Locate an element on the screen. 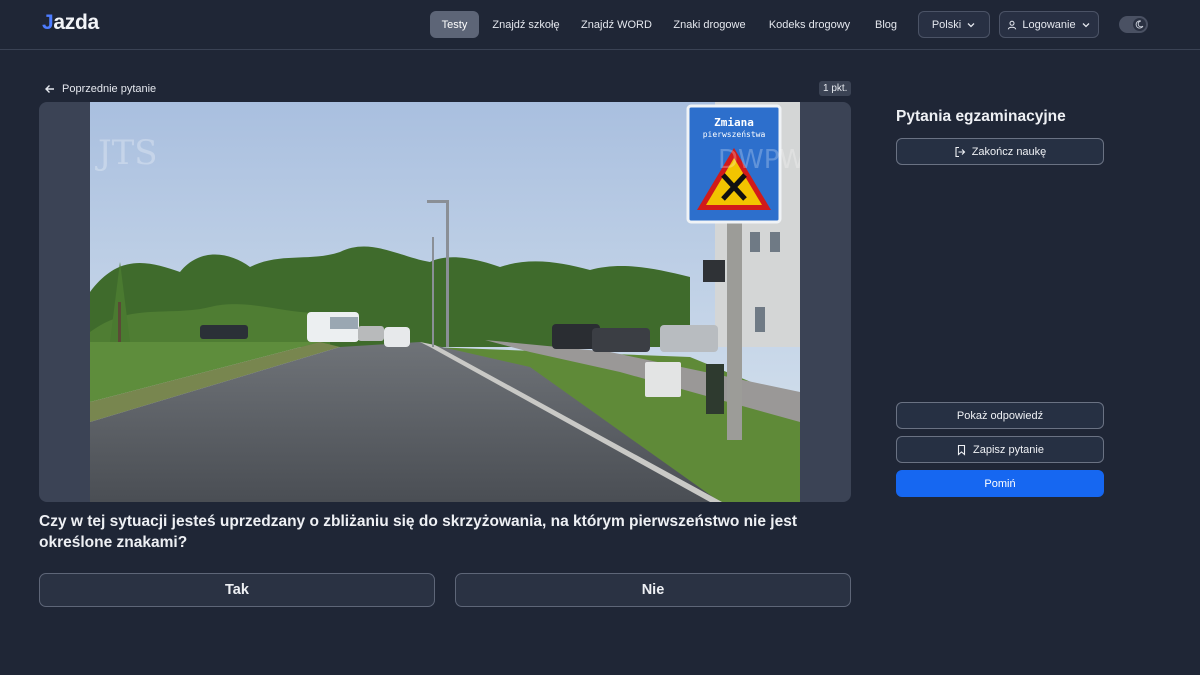  nav-znajdz-szkole: Znajdź szkołę is located at coordinates (526, 24).